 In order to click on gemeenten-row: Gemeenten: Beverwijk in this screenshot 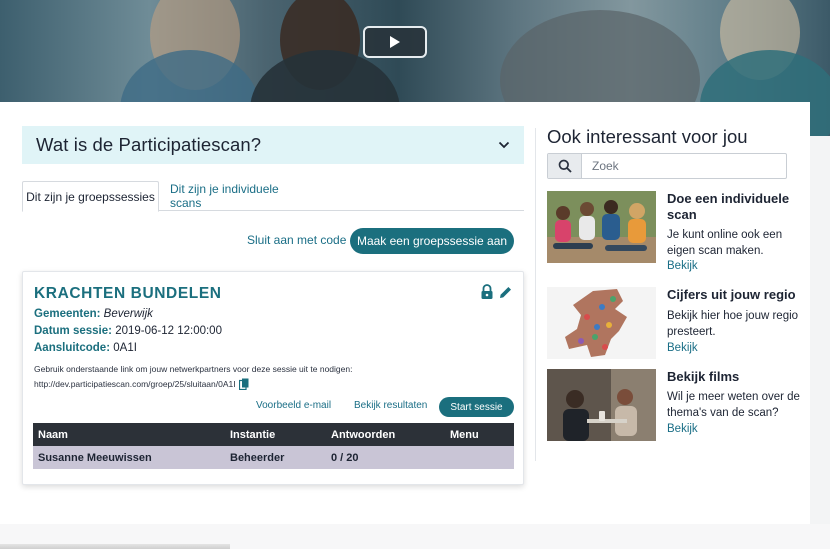, I will do `click(93, 314)`.